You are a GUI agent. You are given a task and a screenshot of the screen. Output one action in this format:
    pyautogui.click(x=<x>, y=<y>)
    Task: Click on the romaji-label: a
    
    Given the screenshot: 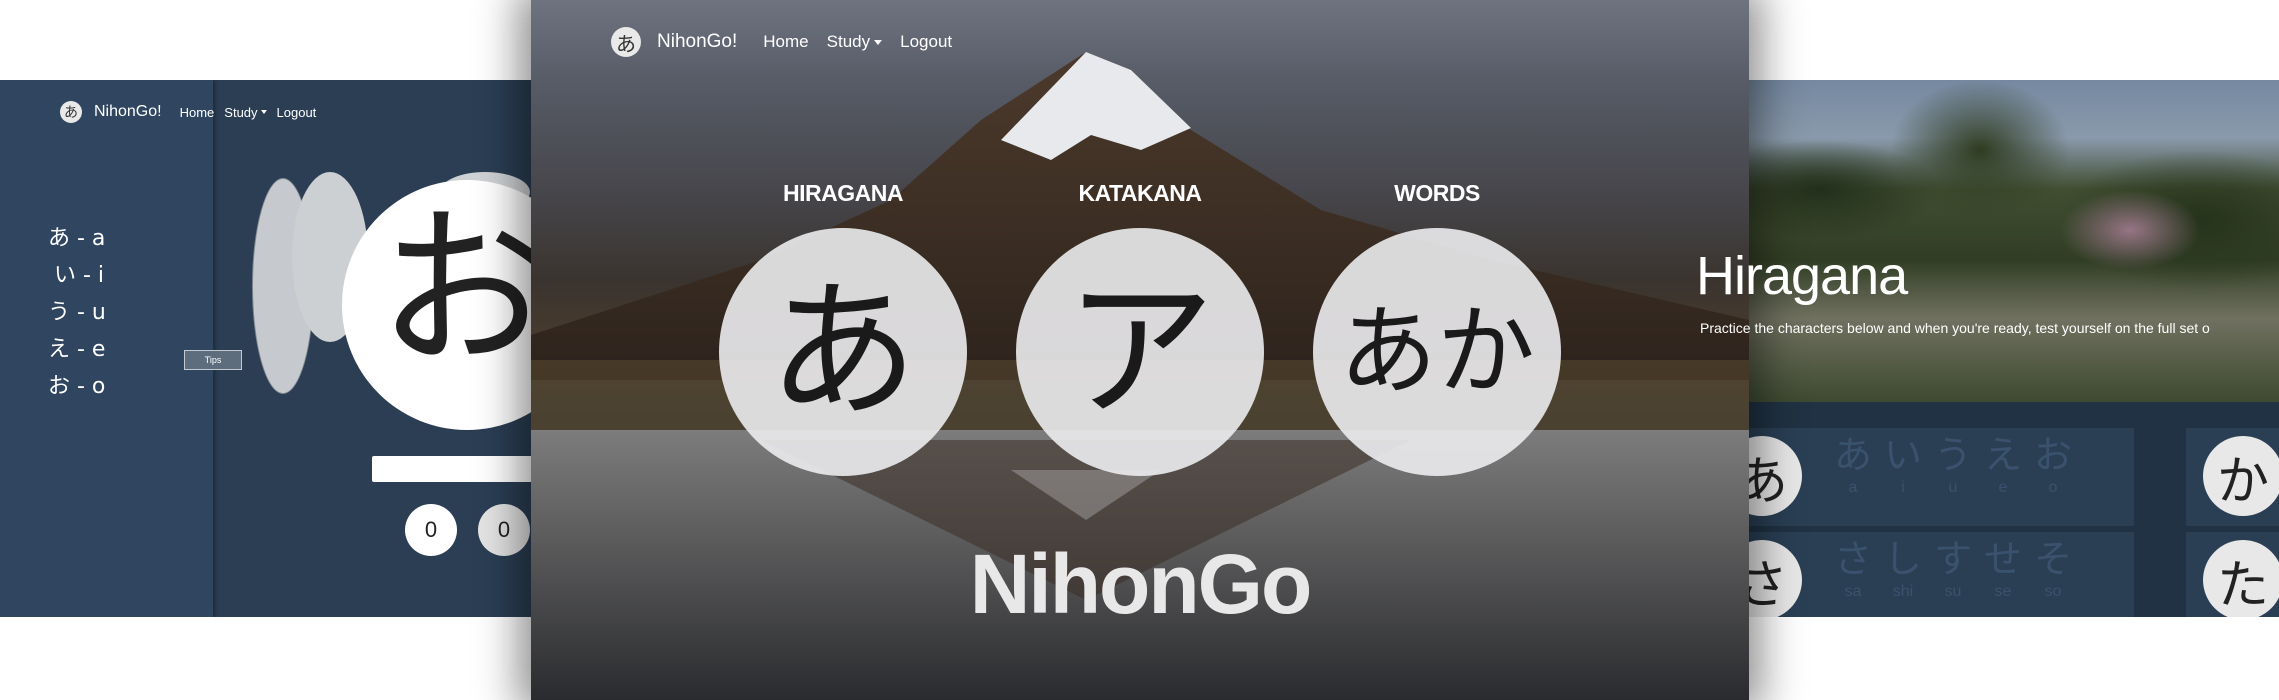 What is the action you would take?
    pyautogui.click(x=1853, y=487)
    